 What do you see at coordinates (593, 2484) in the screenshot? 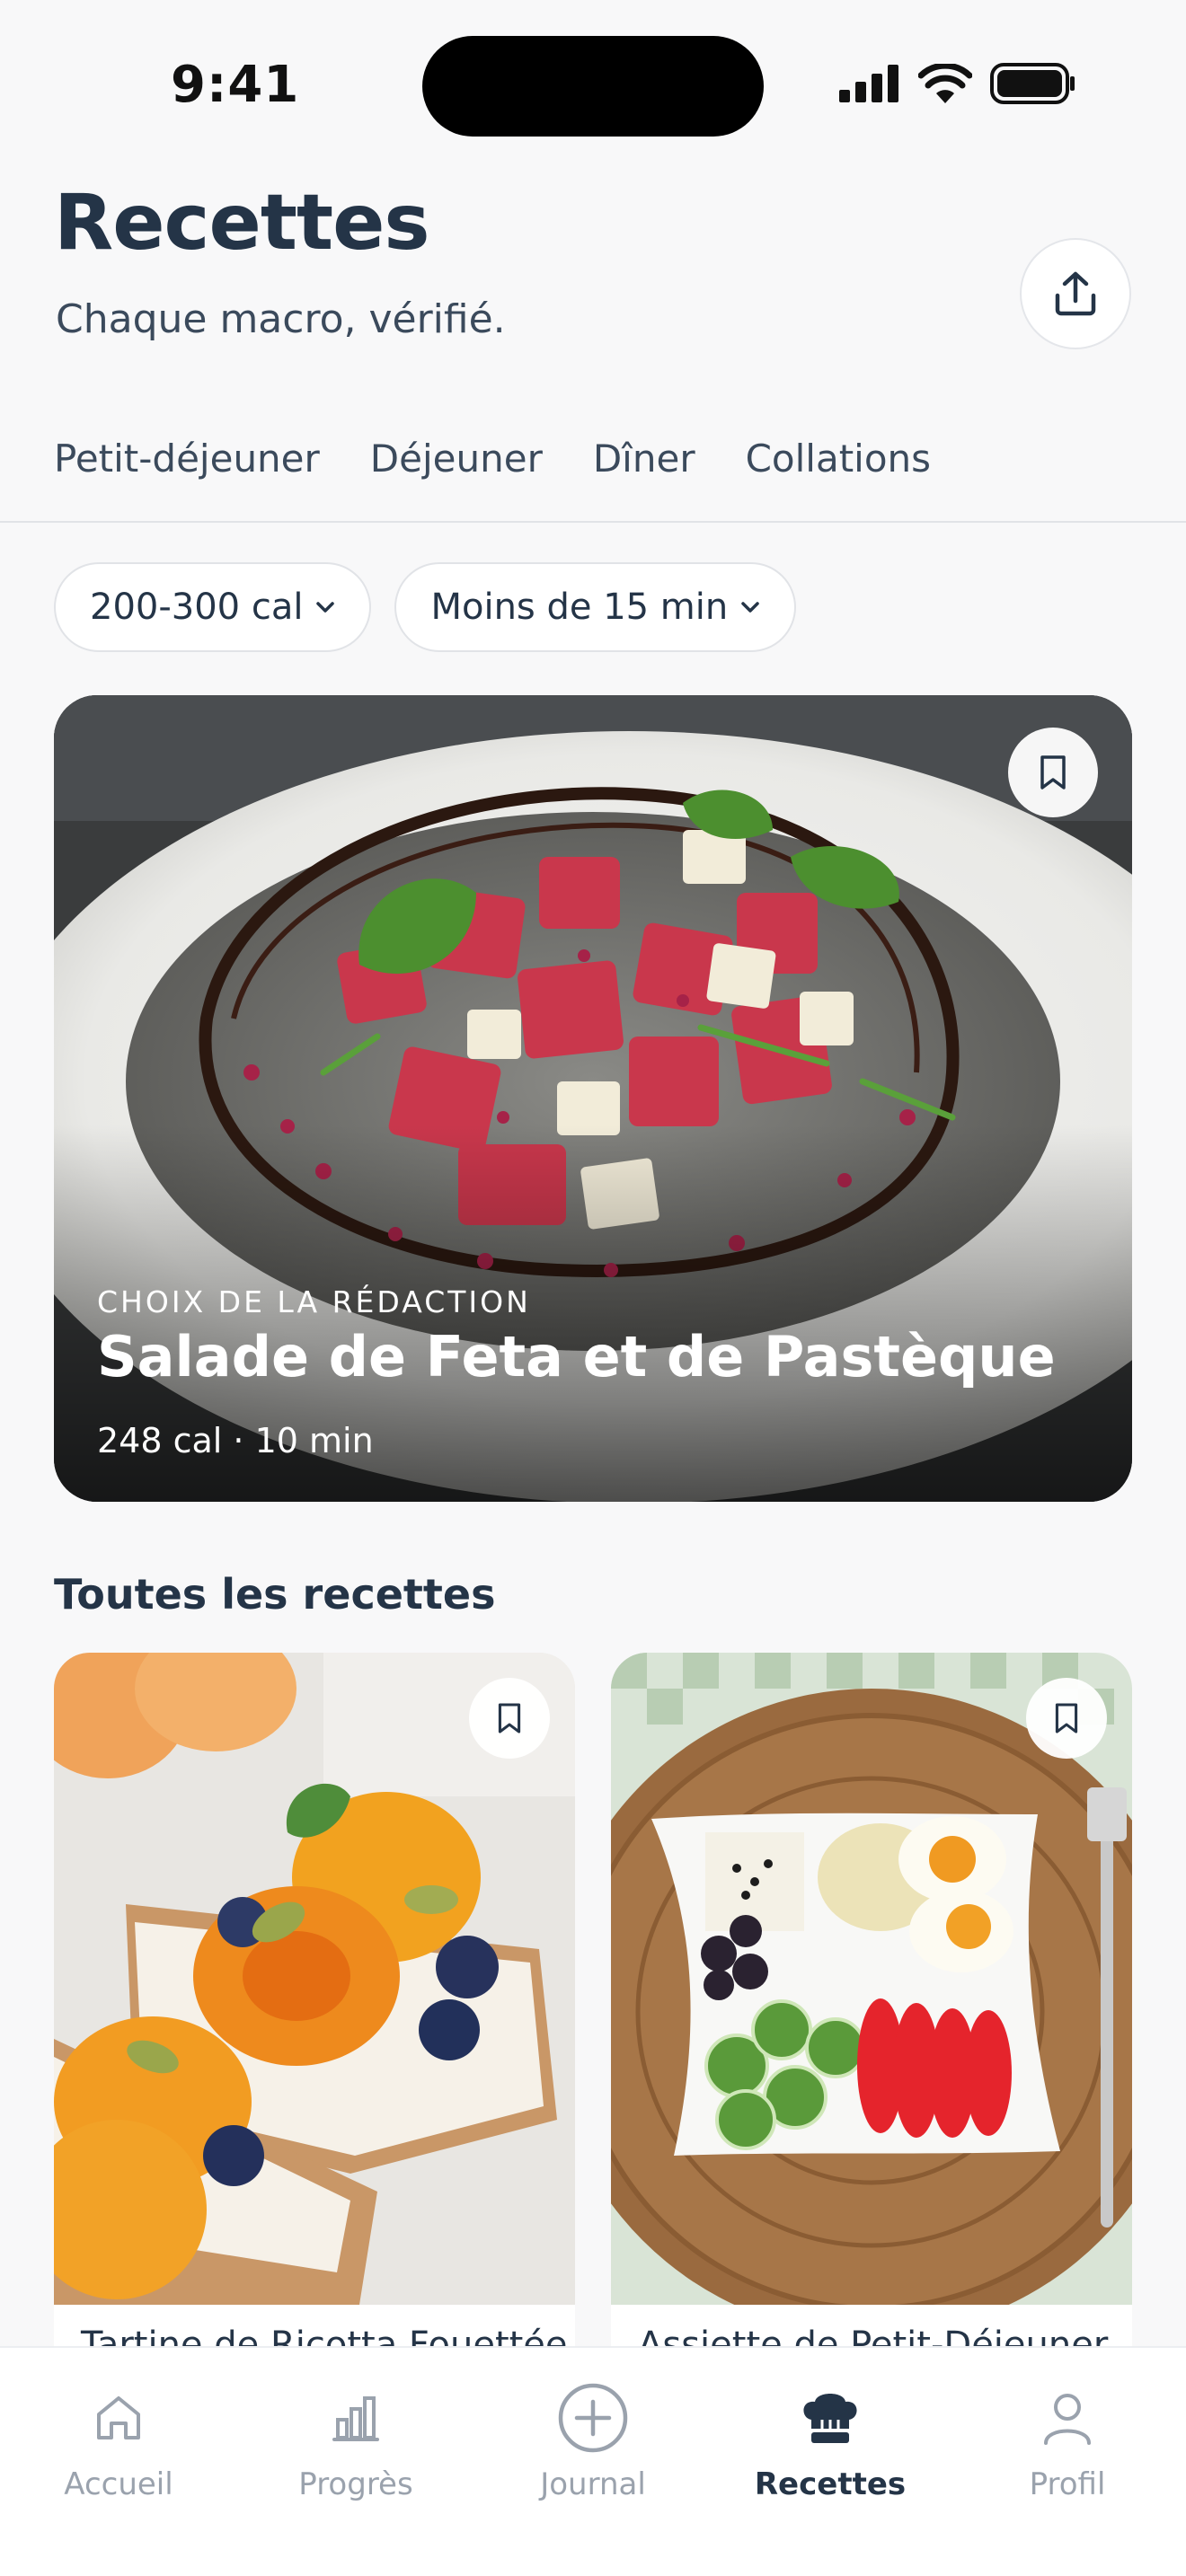
I see `nav-label: Journal` at bounding box center [593, 2484].